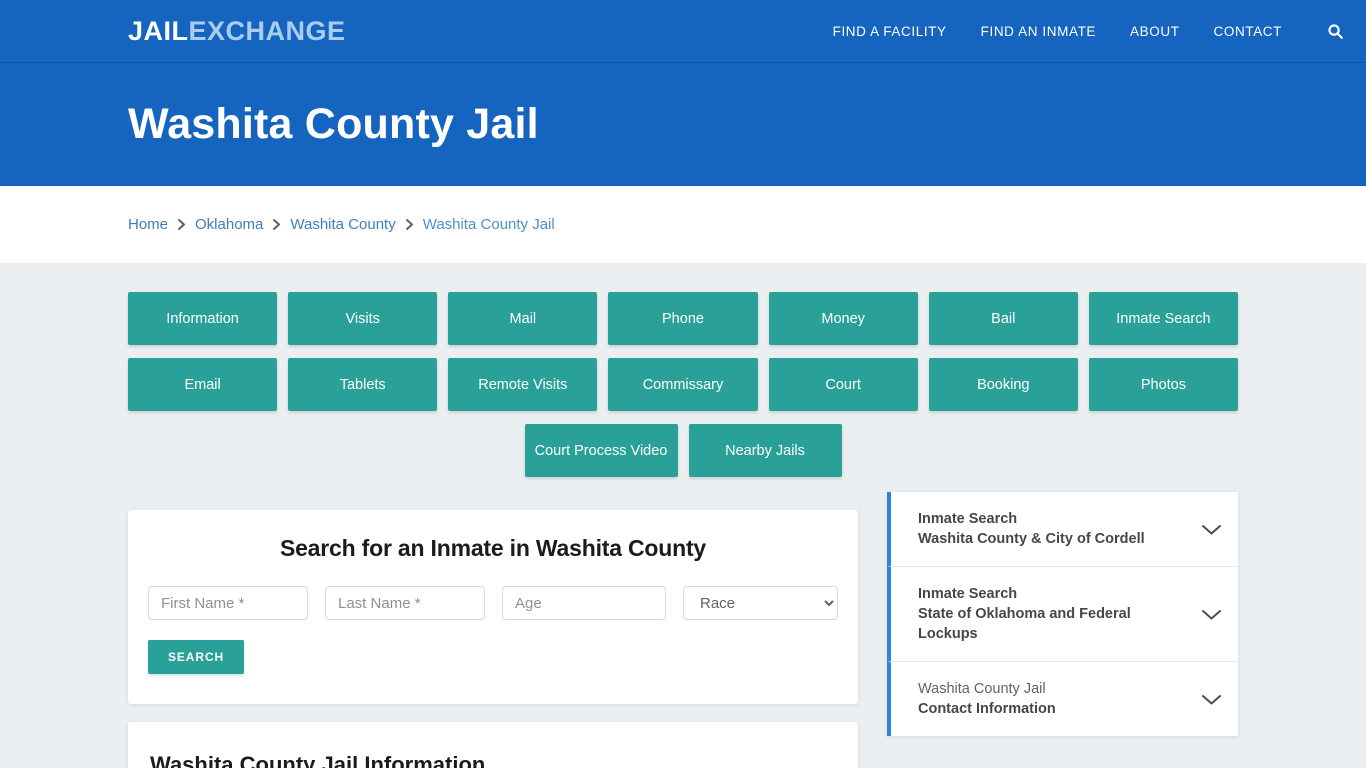 Image resolution: width=1366 pixels, height=768 pixels. I want to click on nav-about: ABOUT, so click(1155, 31).